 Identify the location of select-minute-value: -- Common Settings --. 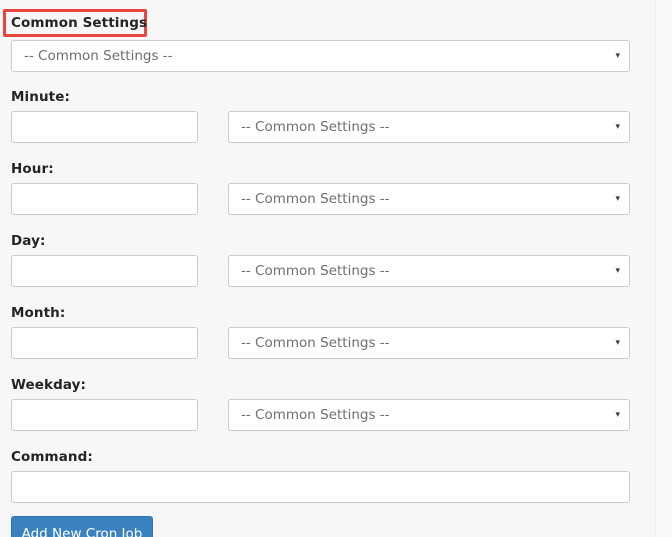
(315, 127).